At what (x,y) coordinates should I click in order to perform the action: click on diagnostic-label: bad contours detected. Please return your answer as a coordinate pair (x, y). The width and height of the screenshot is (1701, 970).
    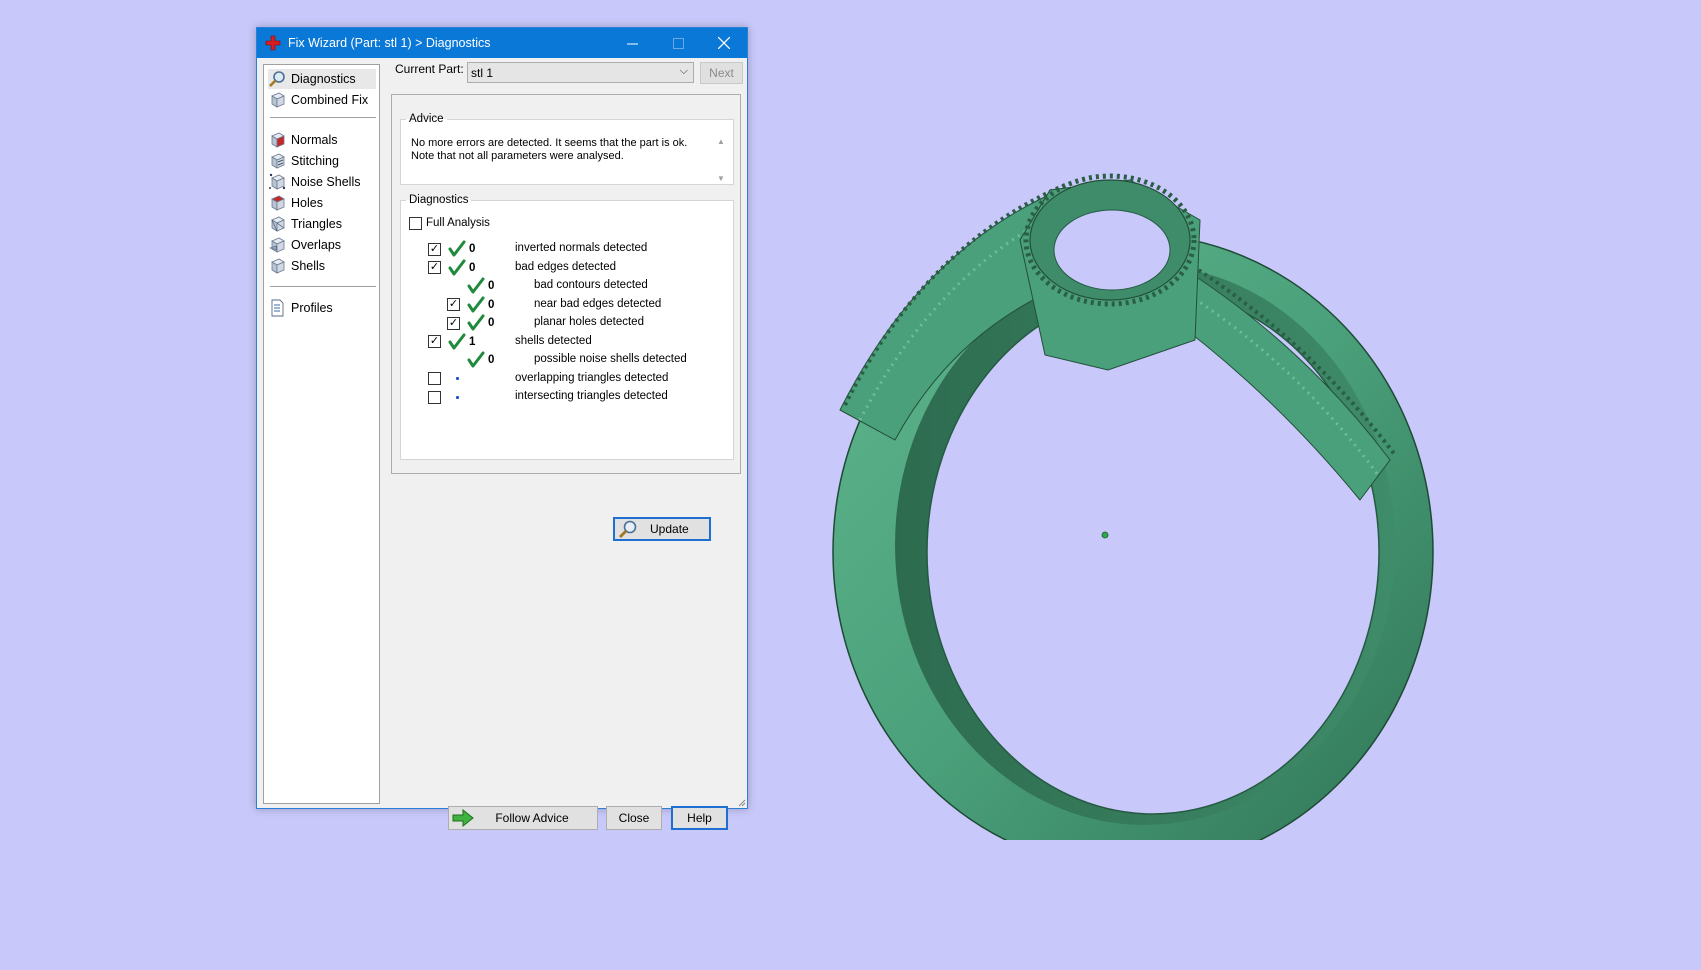
    Looking at the image, I should click on (591, 285).